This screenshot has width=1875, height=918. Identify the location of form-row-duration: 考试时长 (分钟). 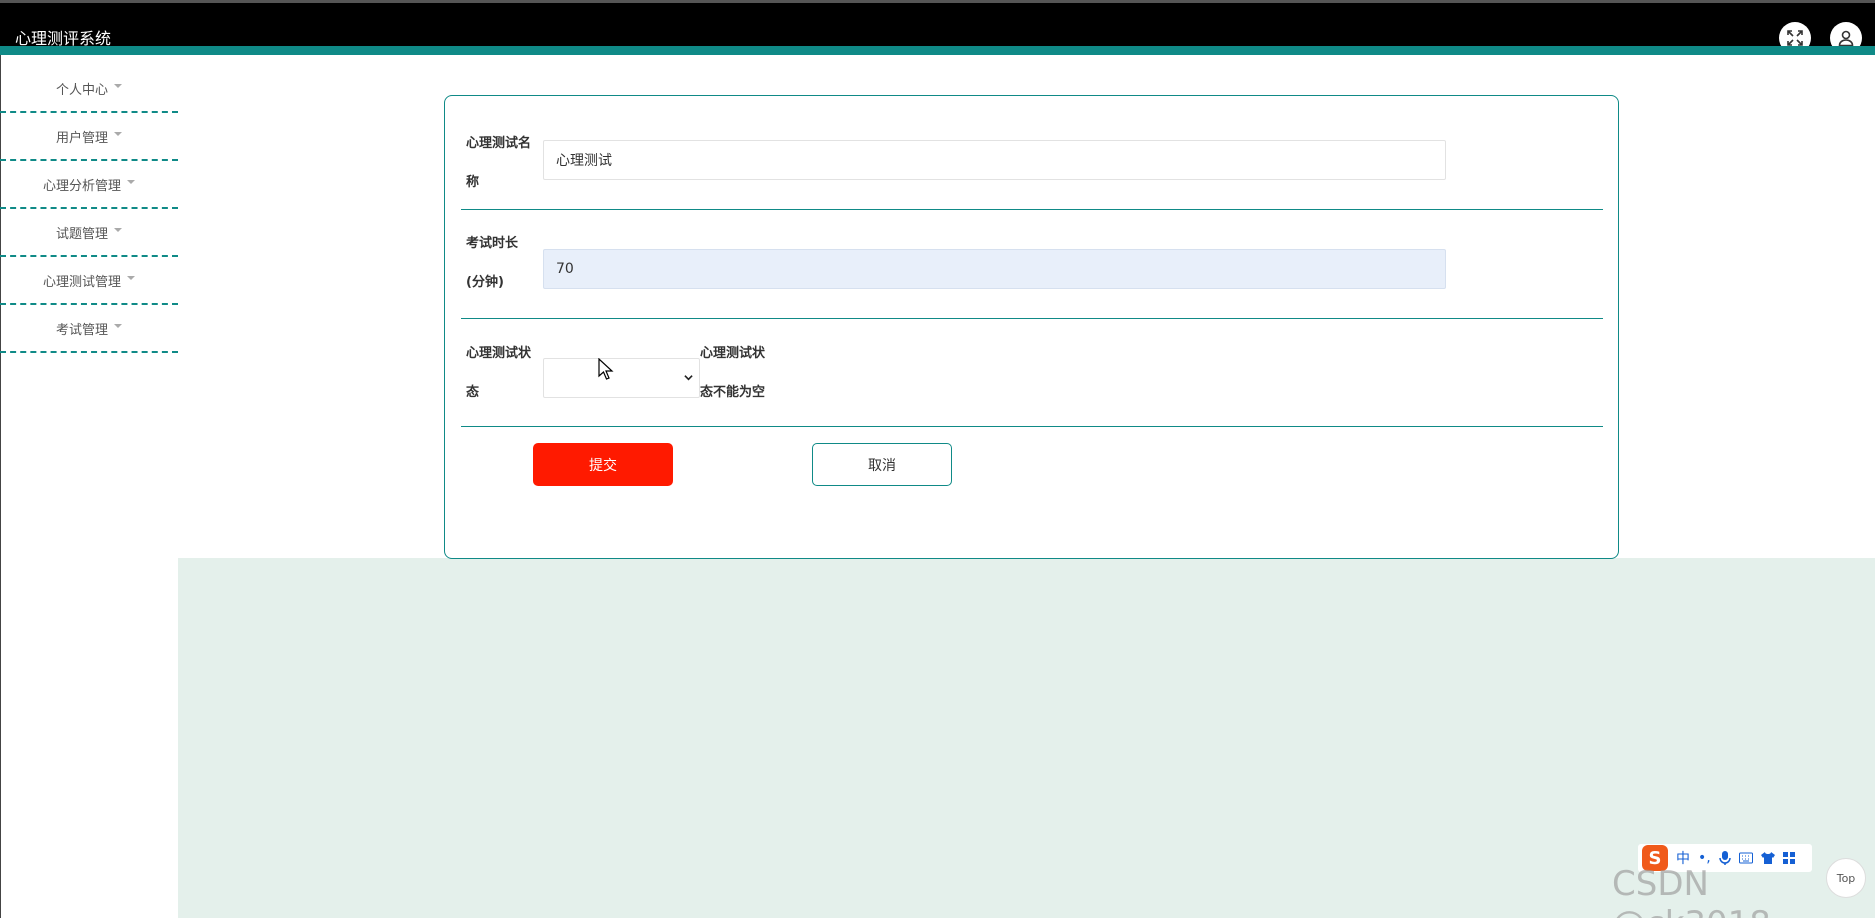
(1032, 264).